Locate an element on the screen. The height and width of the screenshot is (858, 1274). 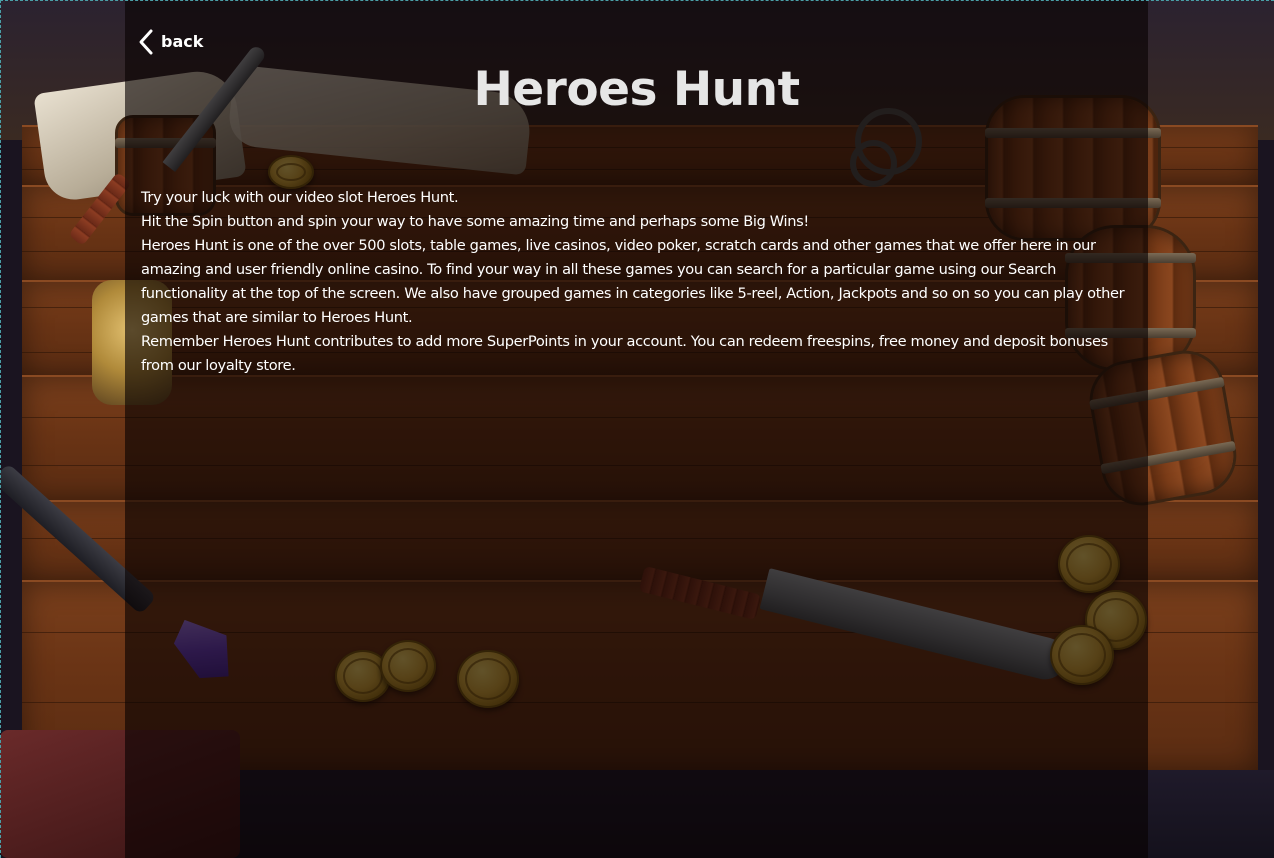
back-label: back is located at coordinates (182, 41).